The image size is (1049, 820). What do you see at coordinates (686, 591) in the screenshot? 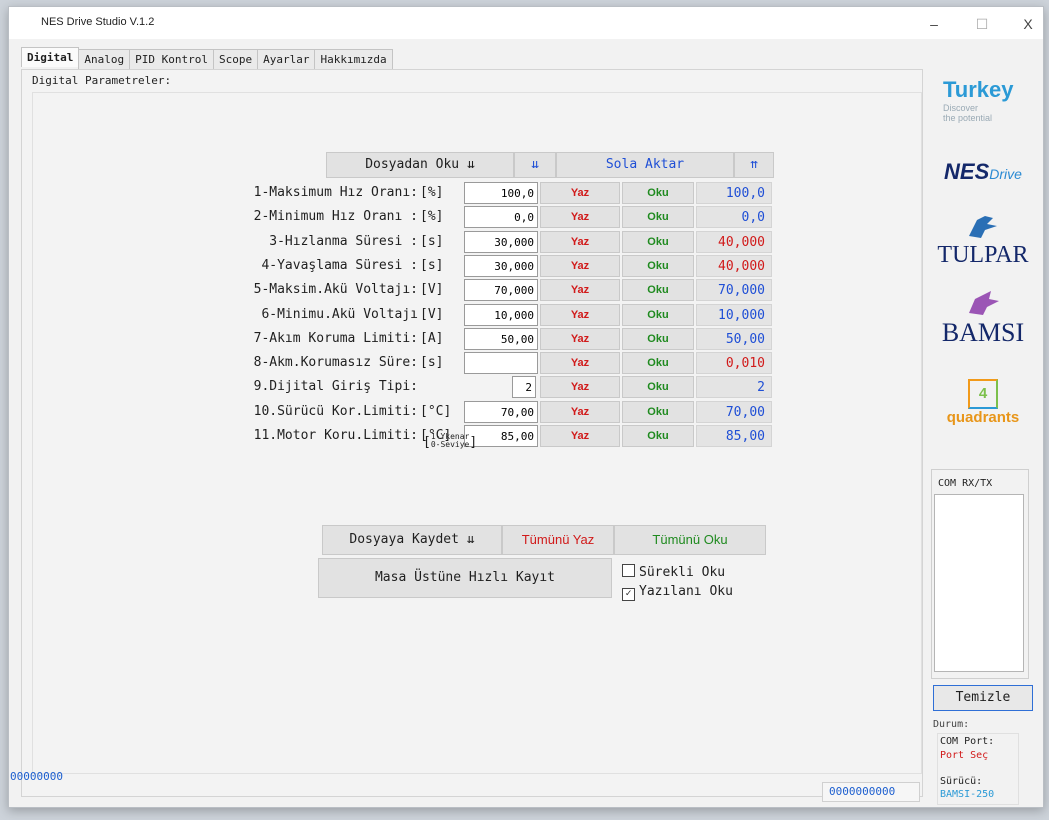
I see `read-written-label: Yazılanı Oku` at bounding box center [686, 591].